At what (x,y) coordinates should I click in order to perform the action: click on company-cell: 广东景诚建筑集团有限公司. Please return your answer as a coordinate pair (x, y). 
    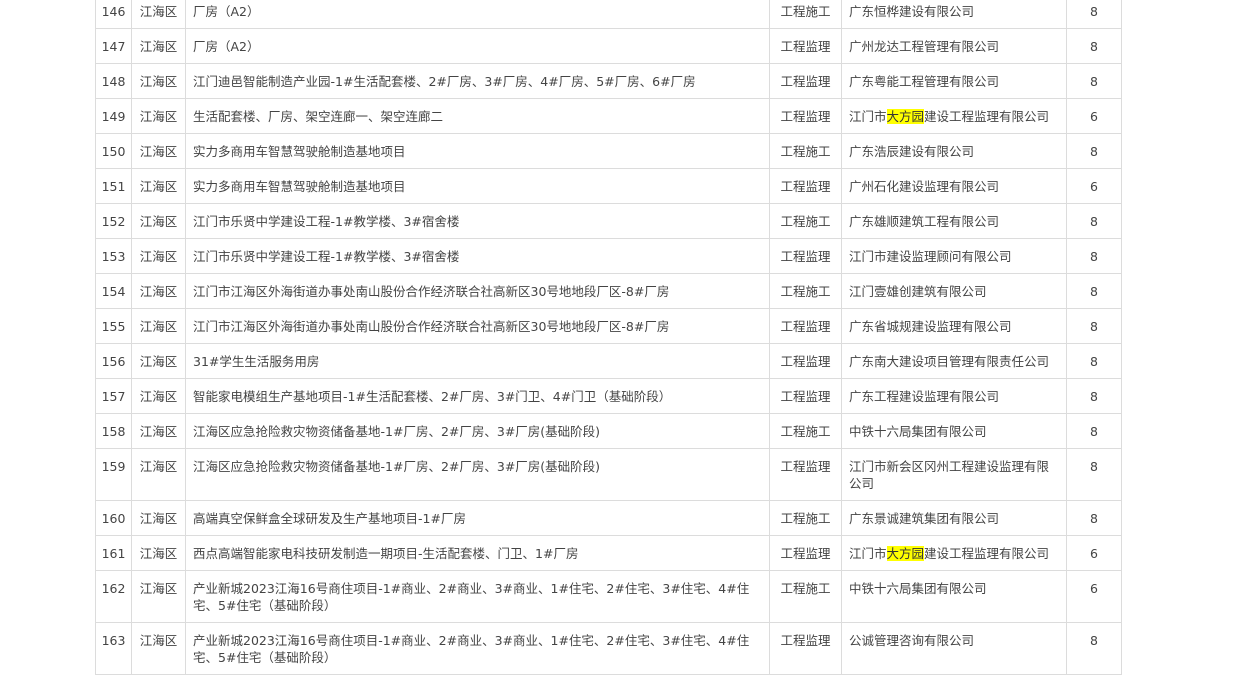
    Looking at the image, I should click on (954, 518).